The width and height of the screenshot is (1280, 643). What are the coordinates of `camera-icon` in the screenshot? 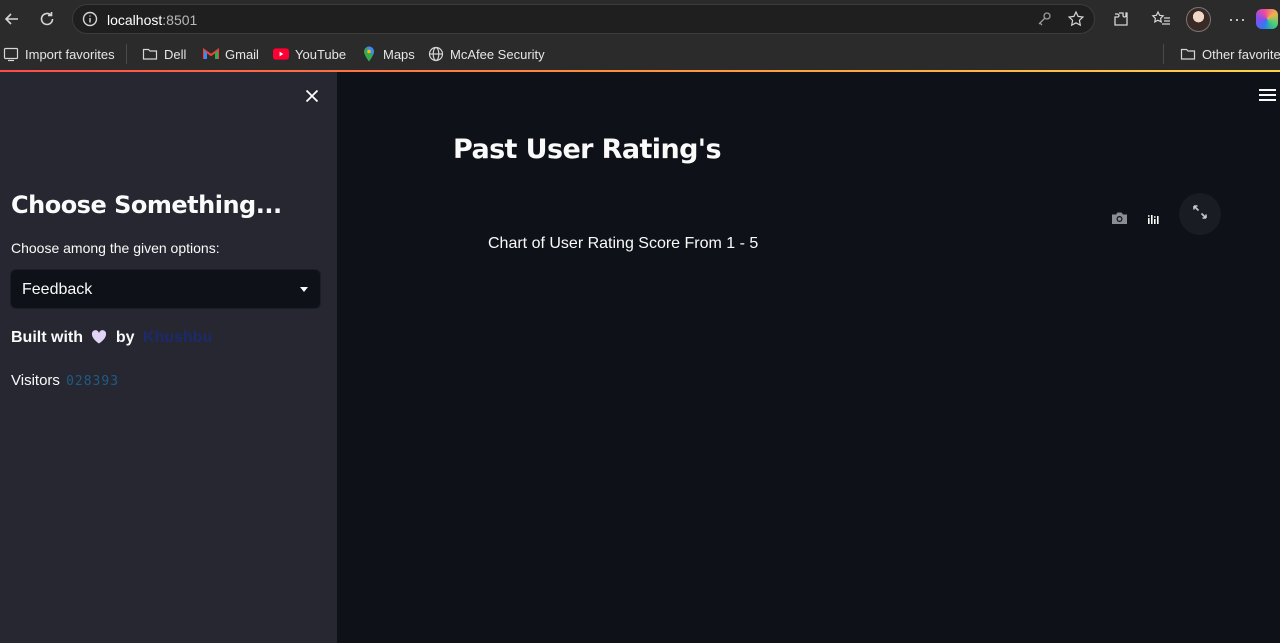 It's located at (1119, 218).